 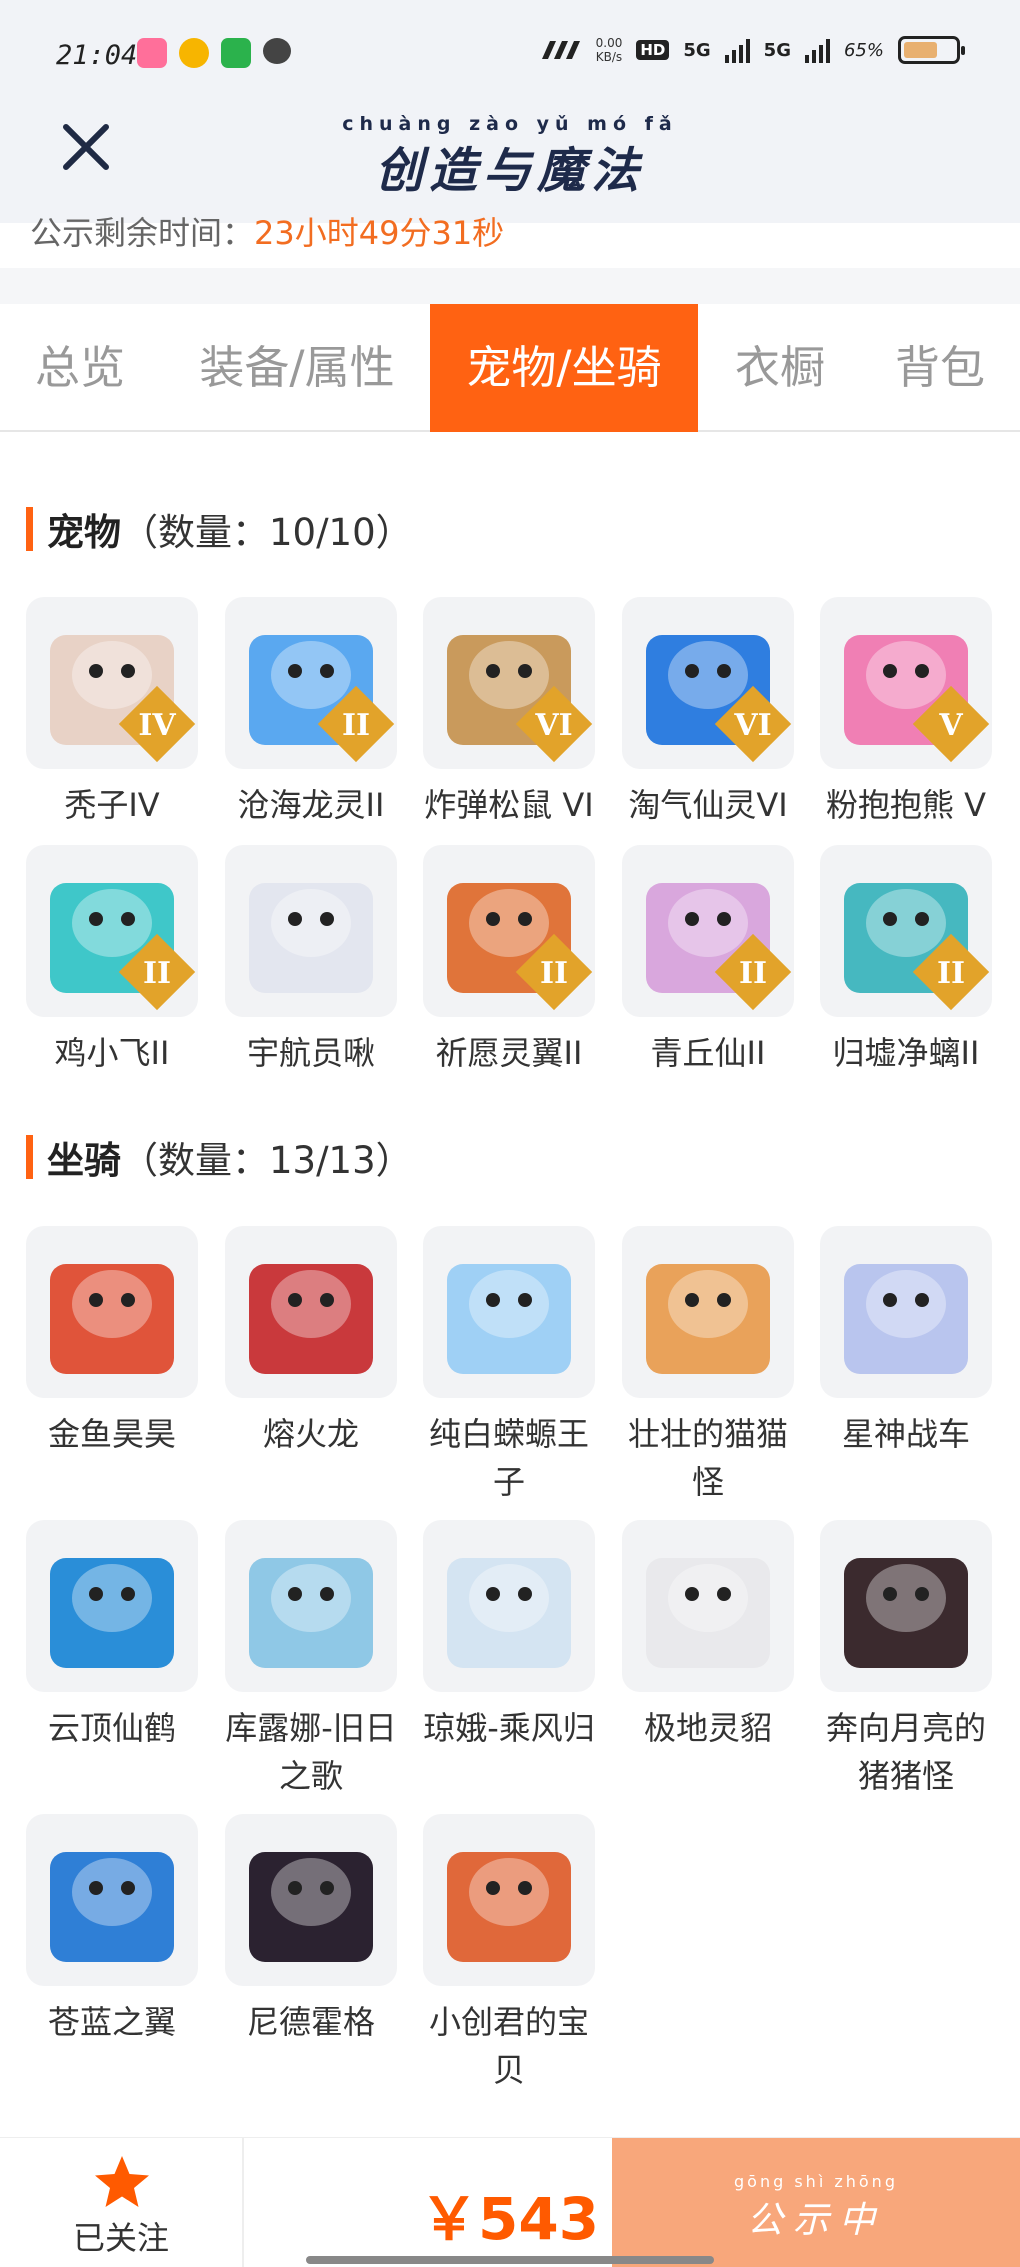 I want to click on item-thumbnail: VI, so click(x=509, y=683).